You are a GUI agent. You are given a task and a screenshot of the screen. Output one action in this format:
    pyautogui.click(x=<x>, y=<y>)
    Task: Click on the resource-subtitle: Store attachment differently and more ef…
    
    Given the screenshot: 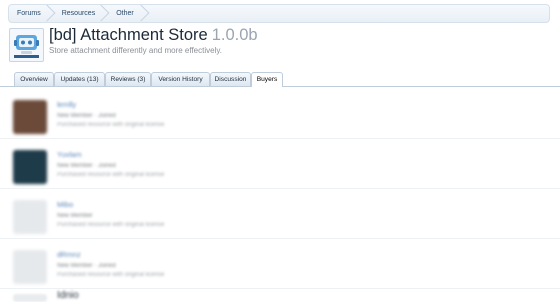 What is the action you would take?
    pyautogui.click(x=135, y=50)
    